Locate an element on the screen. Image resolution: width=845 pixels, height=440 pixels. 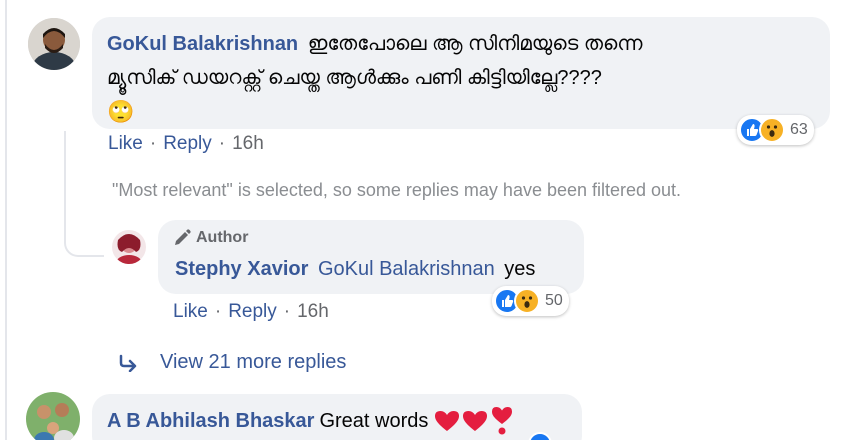
reply-connector is located at coordinates (84, 194).